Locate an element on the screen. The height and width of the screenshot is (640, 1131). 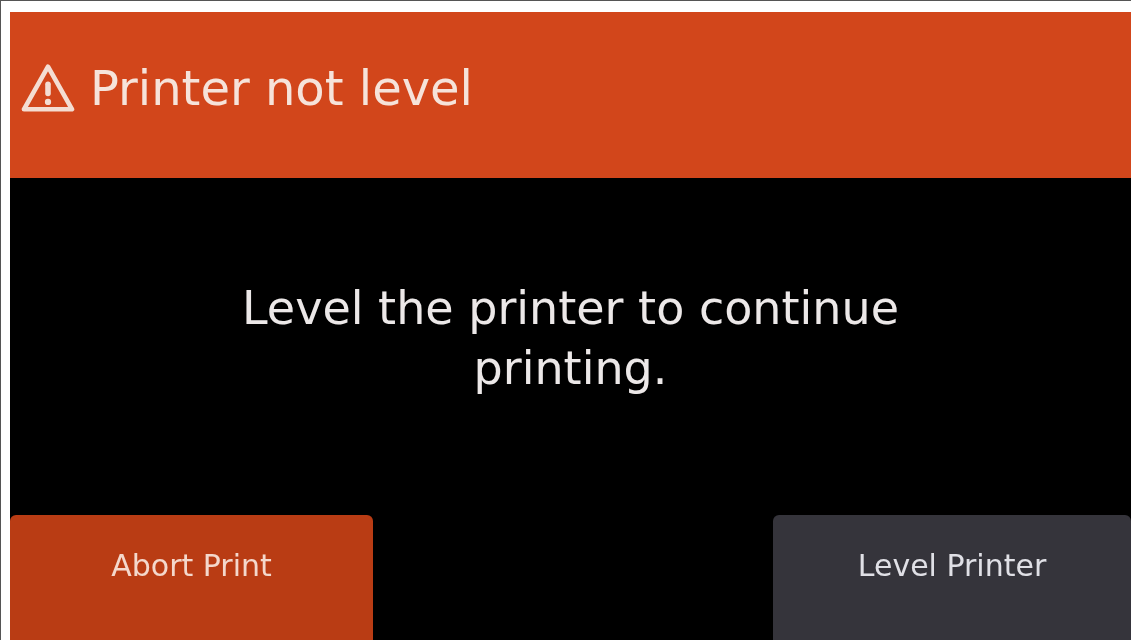
warning-icon is located at coordinates (48, 88).